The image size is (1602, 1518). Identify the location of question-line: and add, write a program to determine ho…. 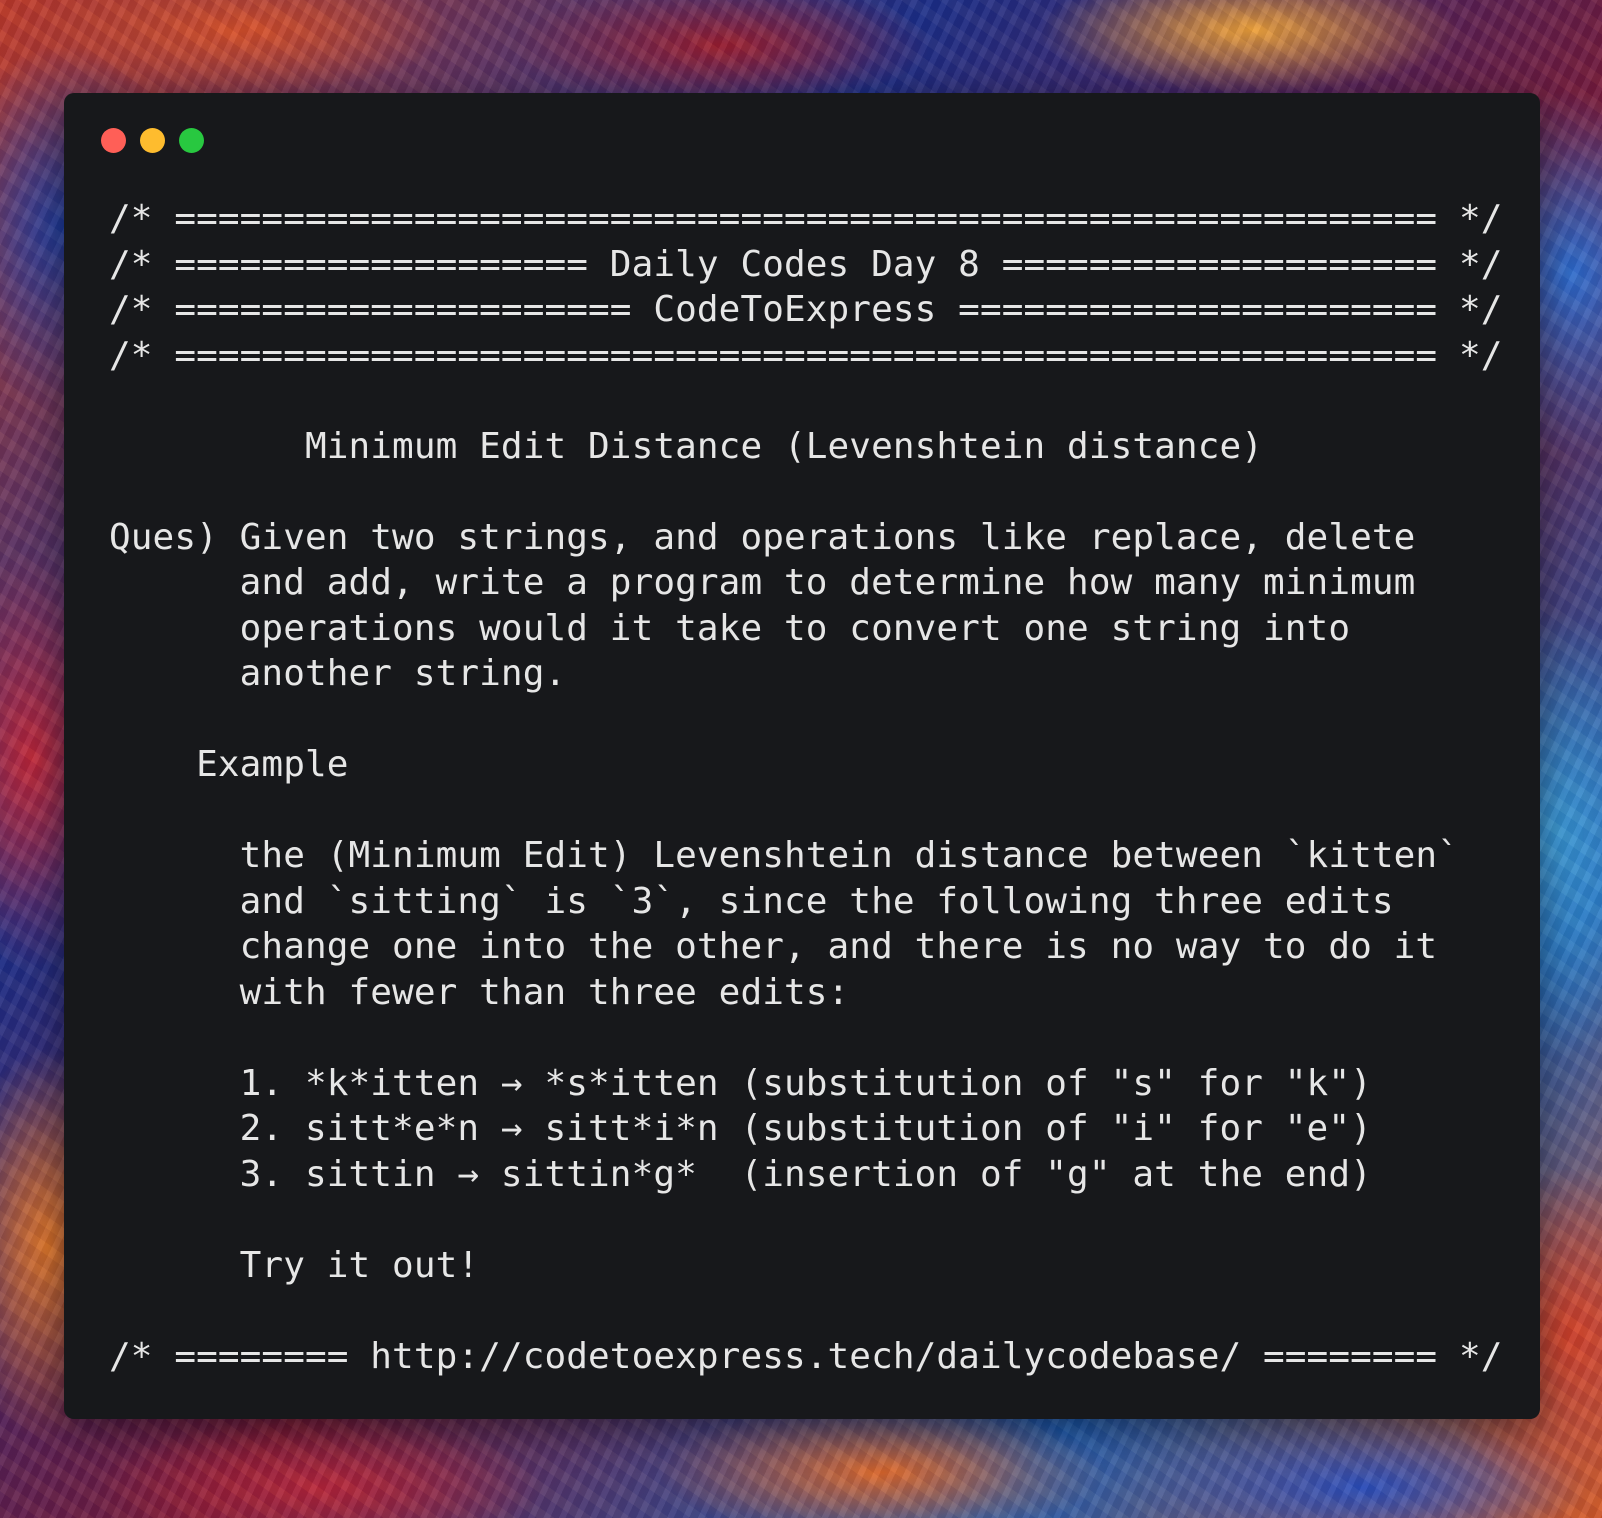
(762, 582).